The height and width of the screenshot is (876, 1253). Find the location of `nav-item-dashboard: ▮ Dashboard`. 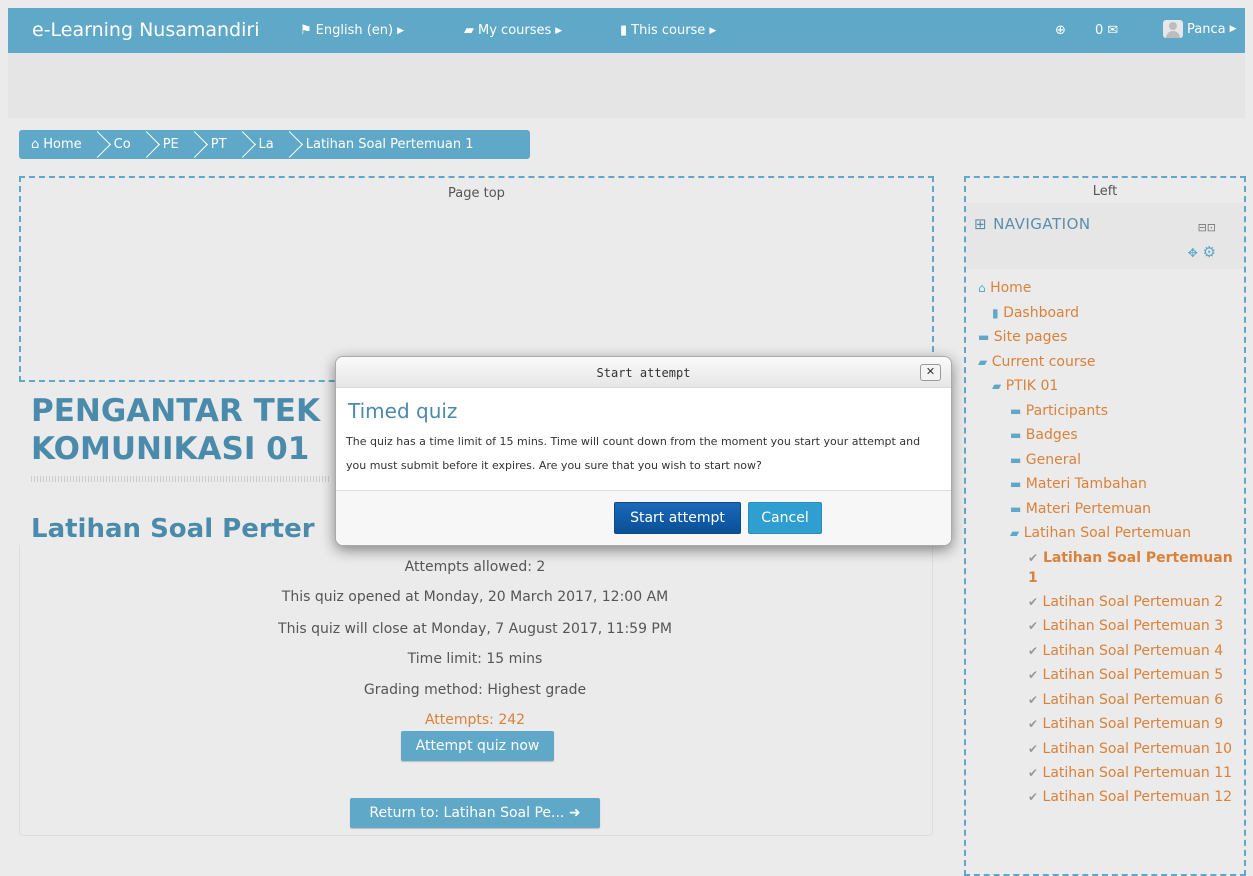

nav-item-dashboard: ▮ Dashboard is located at coordinates (1110, 313).